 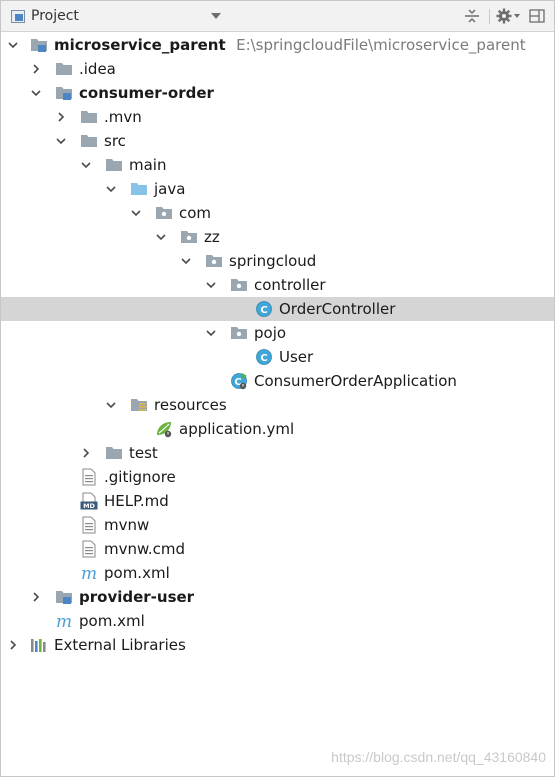 I want to click on tree-label-gitignore: .gitignore, so click(x=140, y=477).